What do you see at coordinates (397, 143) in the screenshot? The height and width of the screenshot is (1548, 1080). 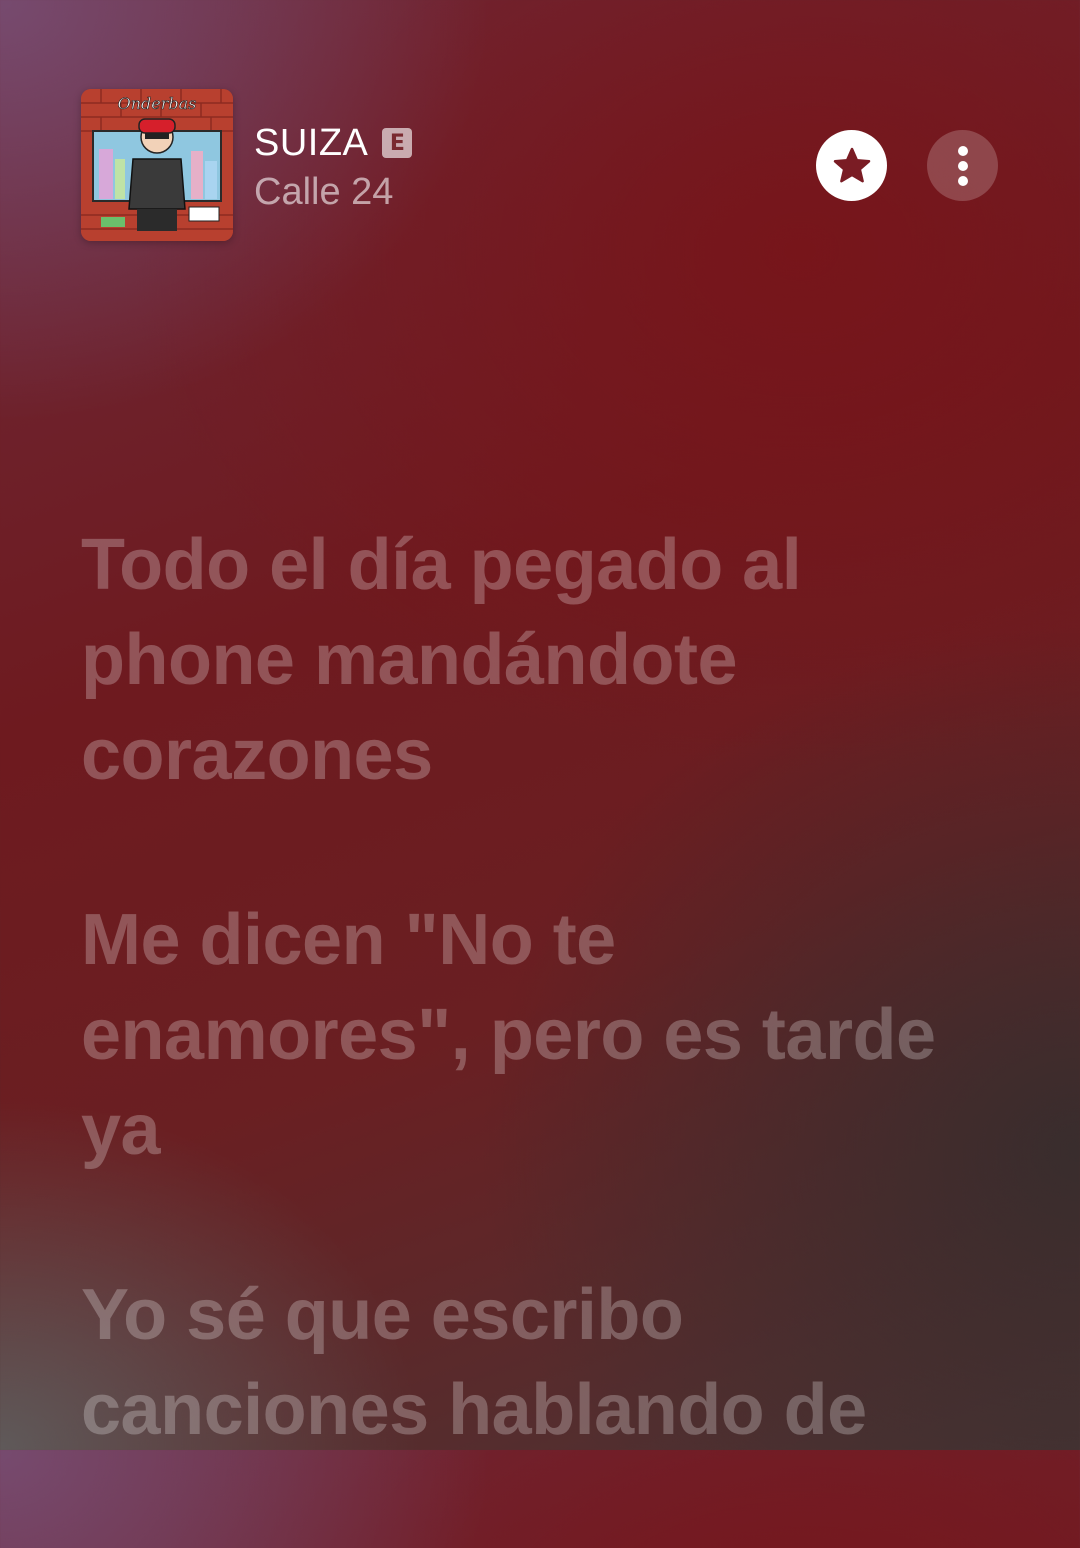 I see `explicit-badge: E` at bounding box center [397, 143].